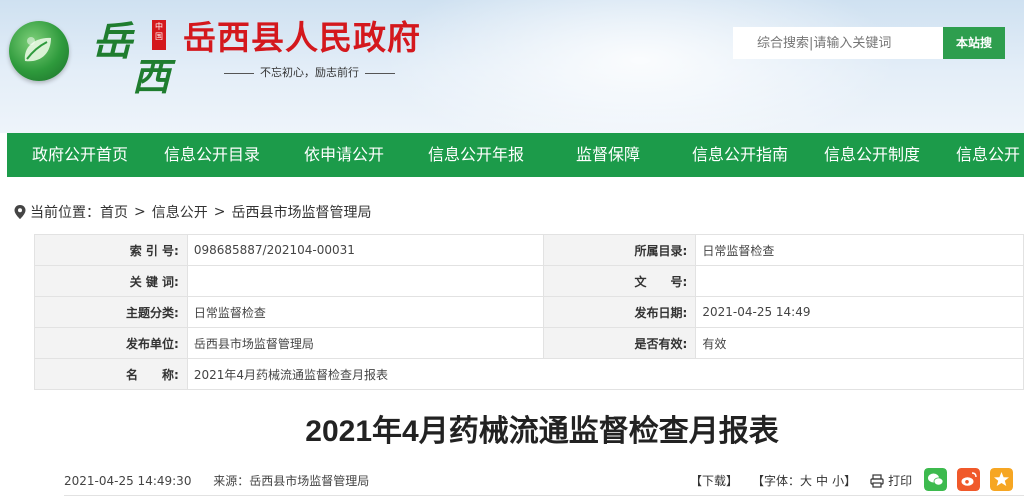  What do you see at coordinates (850, 481) in the screenshot?
I see `fontsize-end: 】` at bounding box center [850, 481].